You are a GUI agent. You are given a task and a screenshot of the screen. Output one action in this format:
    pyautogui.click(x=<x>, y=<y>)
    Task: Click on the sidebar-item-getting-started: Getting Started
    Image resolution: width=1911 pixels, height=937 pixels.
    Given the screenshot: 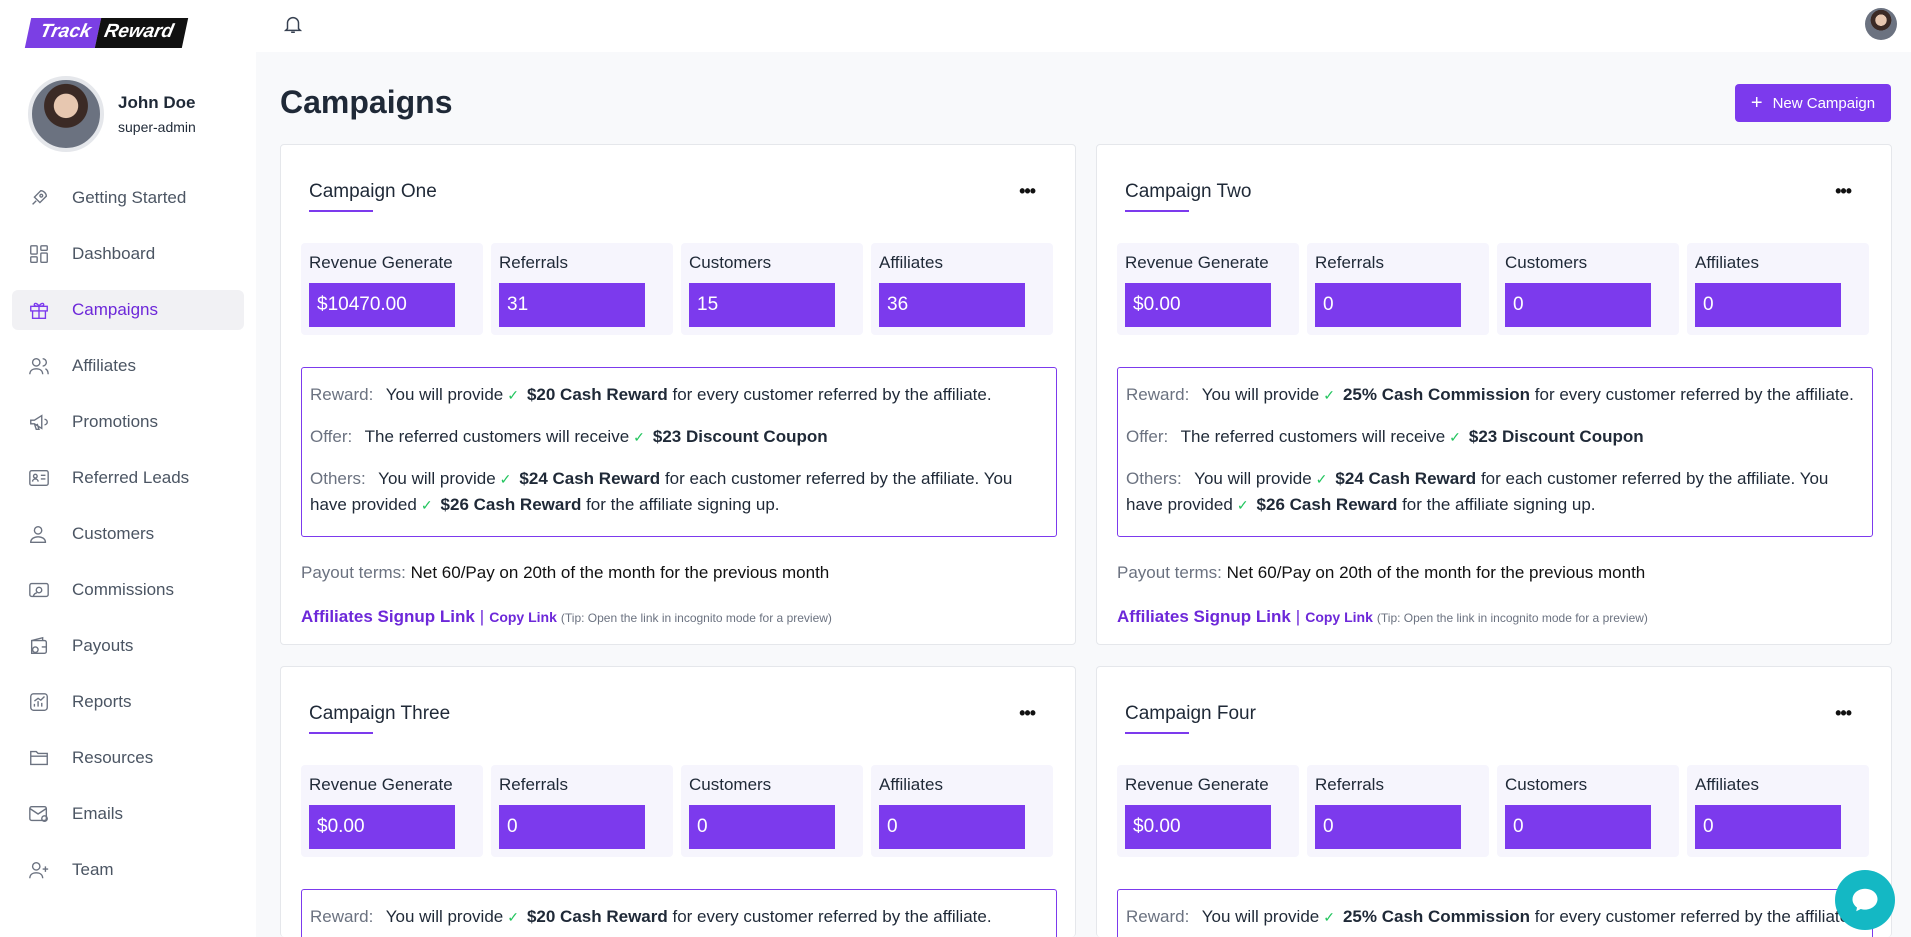 What is the action you would take?
    pyautogui.click(x=128, y=198)
    